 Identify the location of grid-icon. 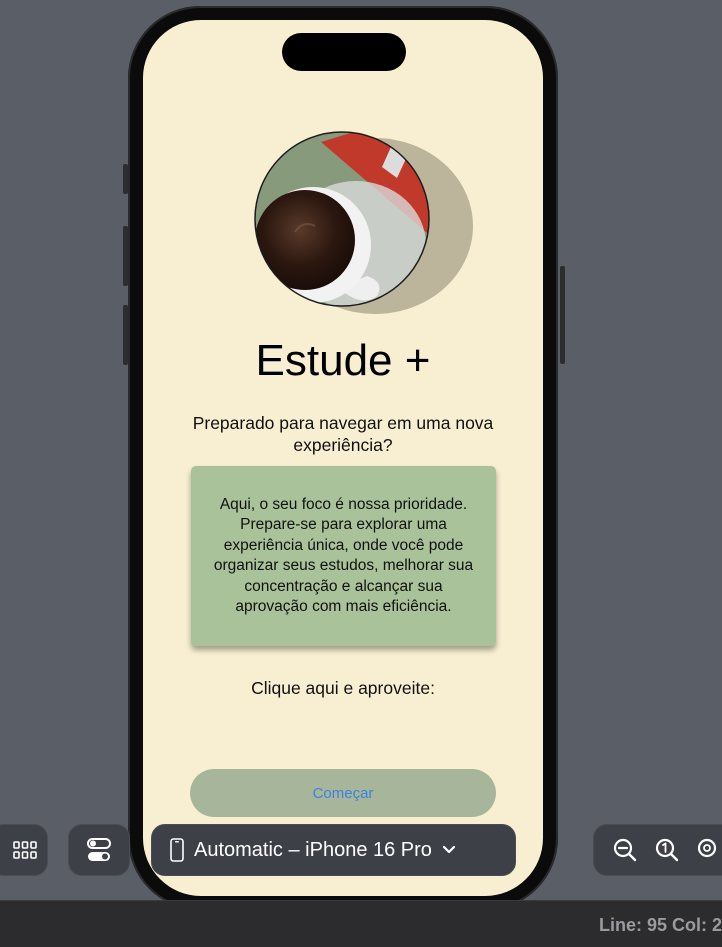
(25, 850).